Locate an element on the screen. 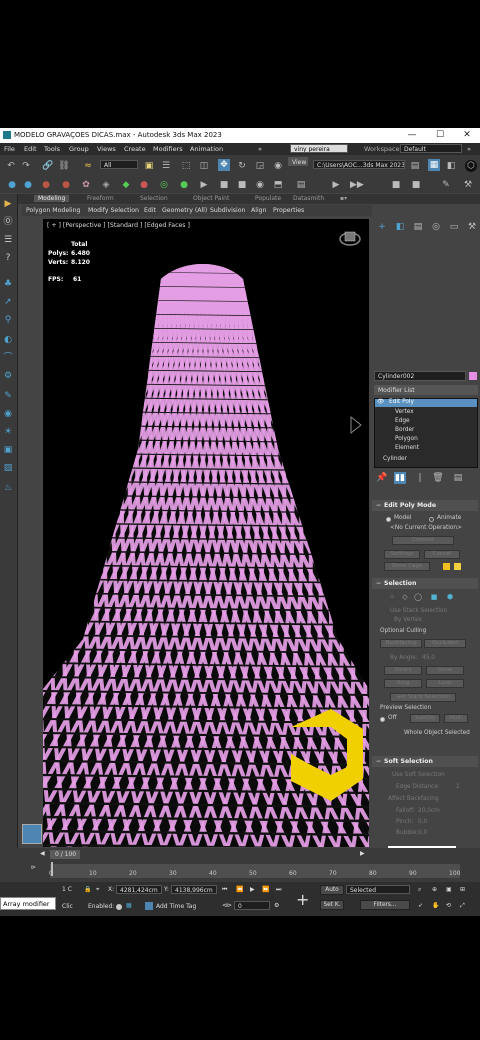 The height and width of the screenshot is (1040, 480). x-coordinate-field: 4281,424cm is located at coordinates (139, 889).